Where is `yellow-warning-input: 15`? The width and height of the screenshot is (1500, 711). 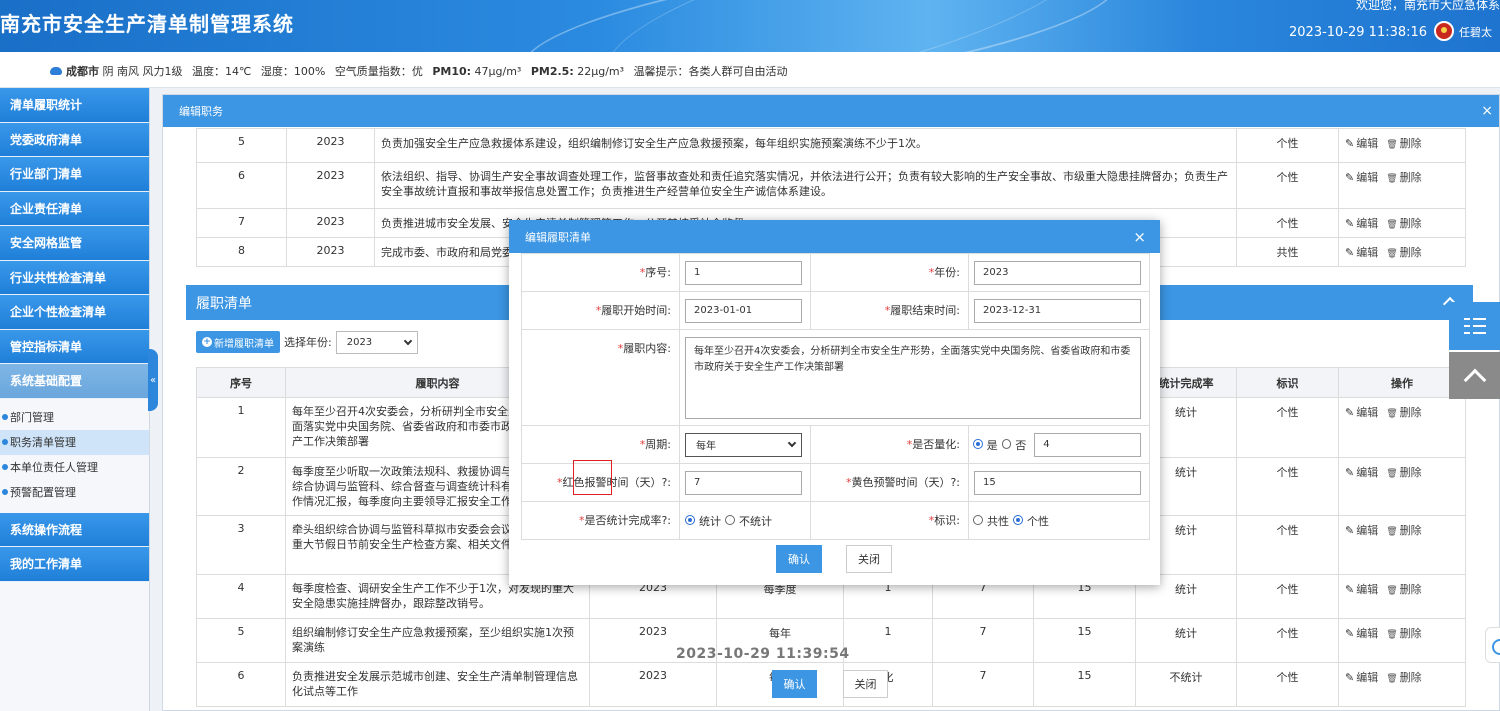 yellow-warning-input: 15 is located at coordinates (1057, 482).